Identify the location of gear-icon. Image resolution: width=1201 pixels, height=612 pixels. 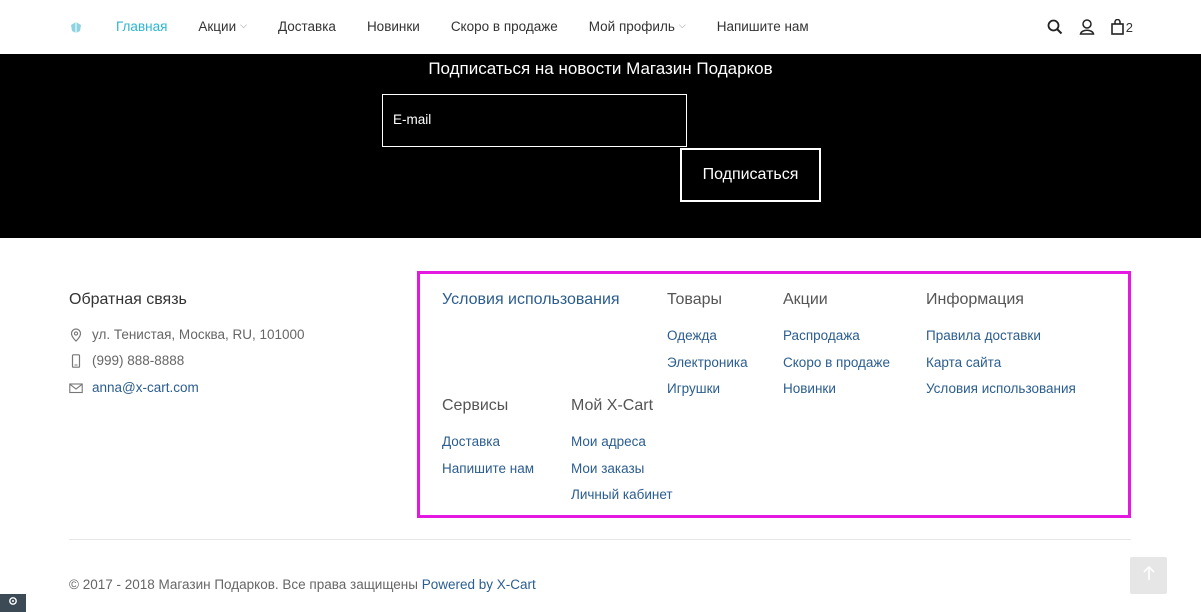
(13, 603).